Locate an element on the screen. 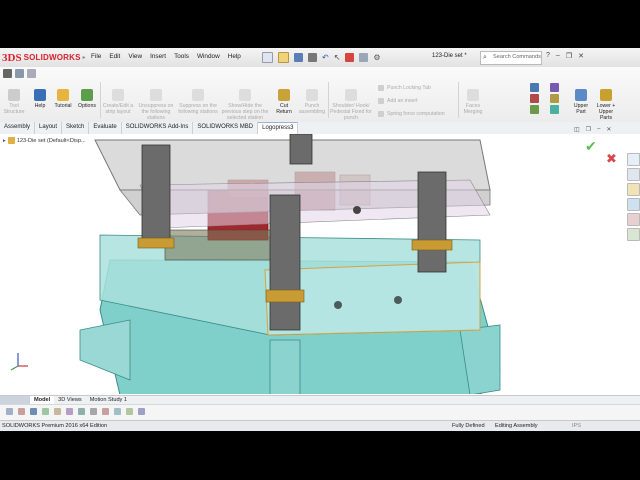 This screenshot has width=640, height=480. triad-axes-icon is located at coordinates (19, 362).